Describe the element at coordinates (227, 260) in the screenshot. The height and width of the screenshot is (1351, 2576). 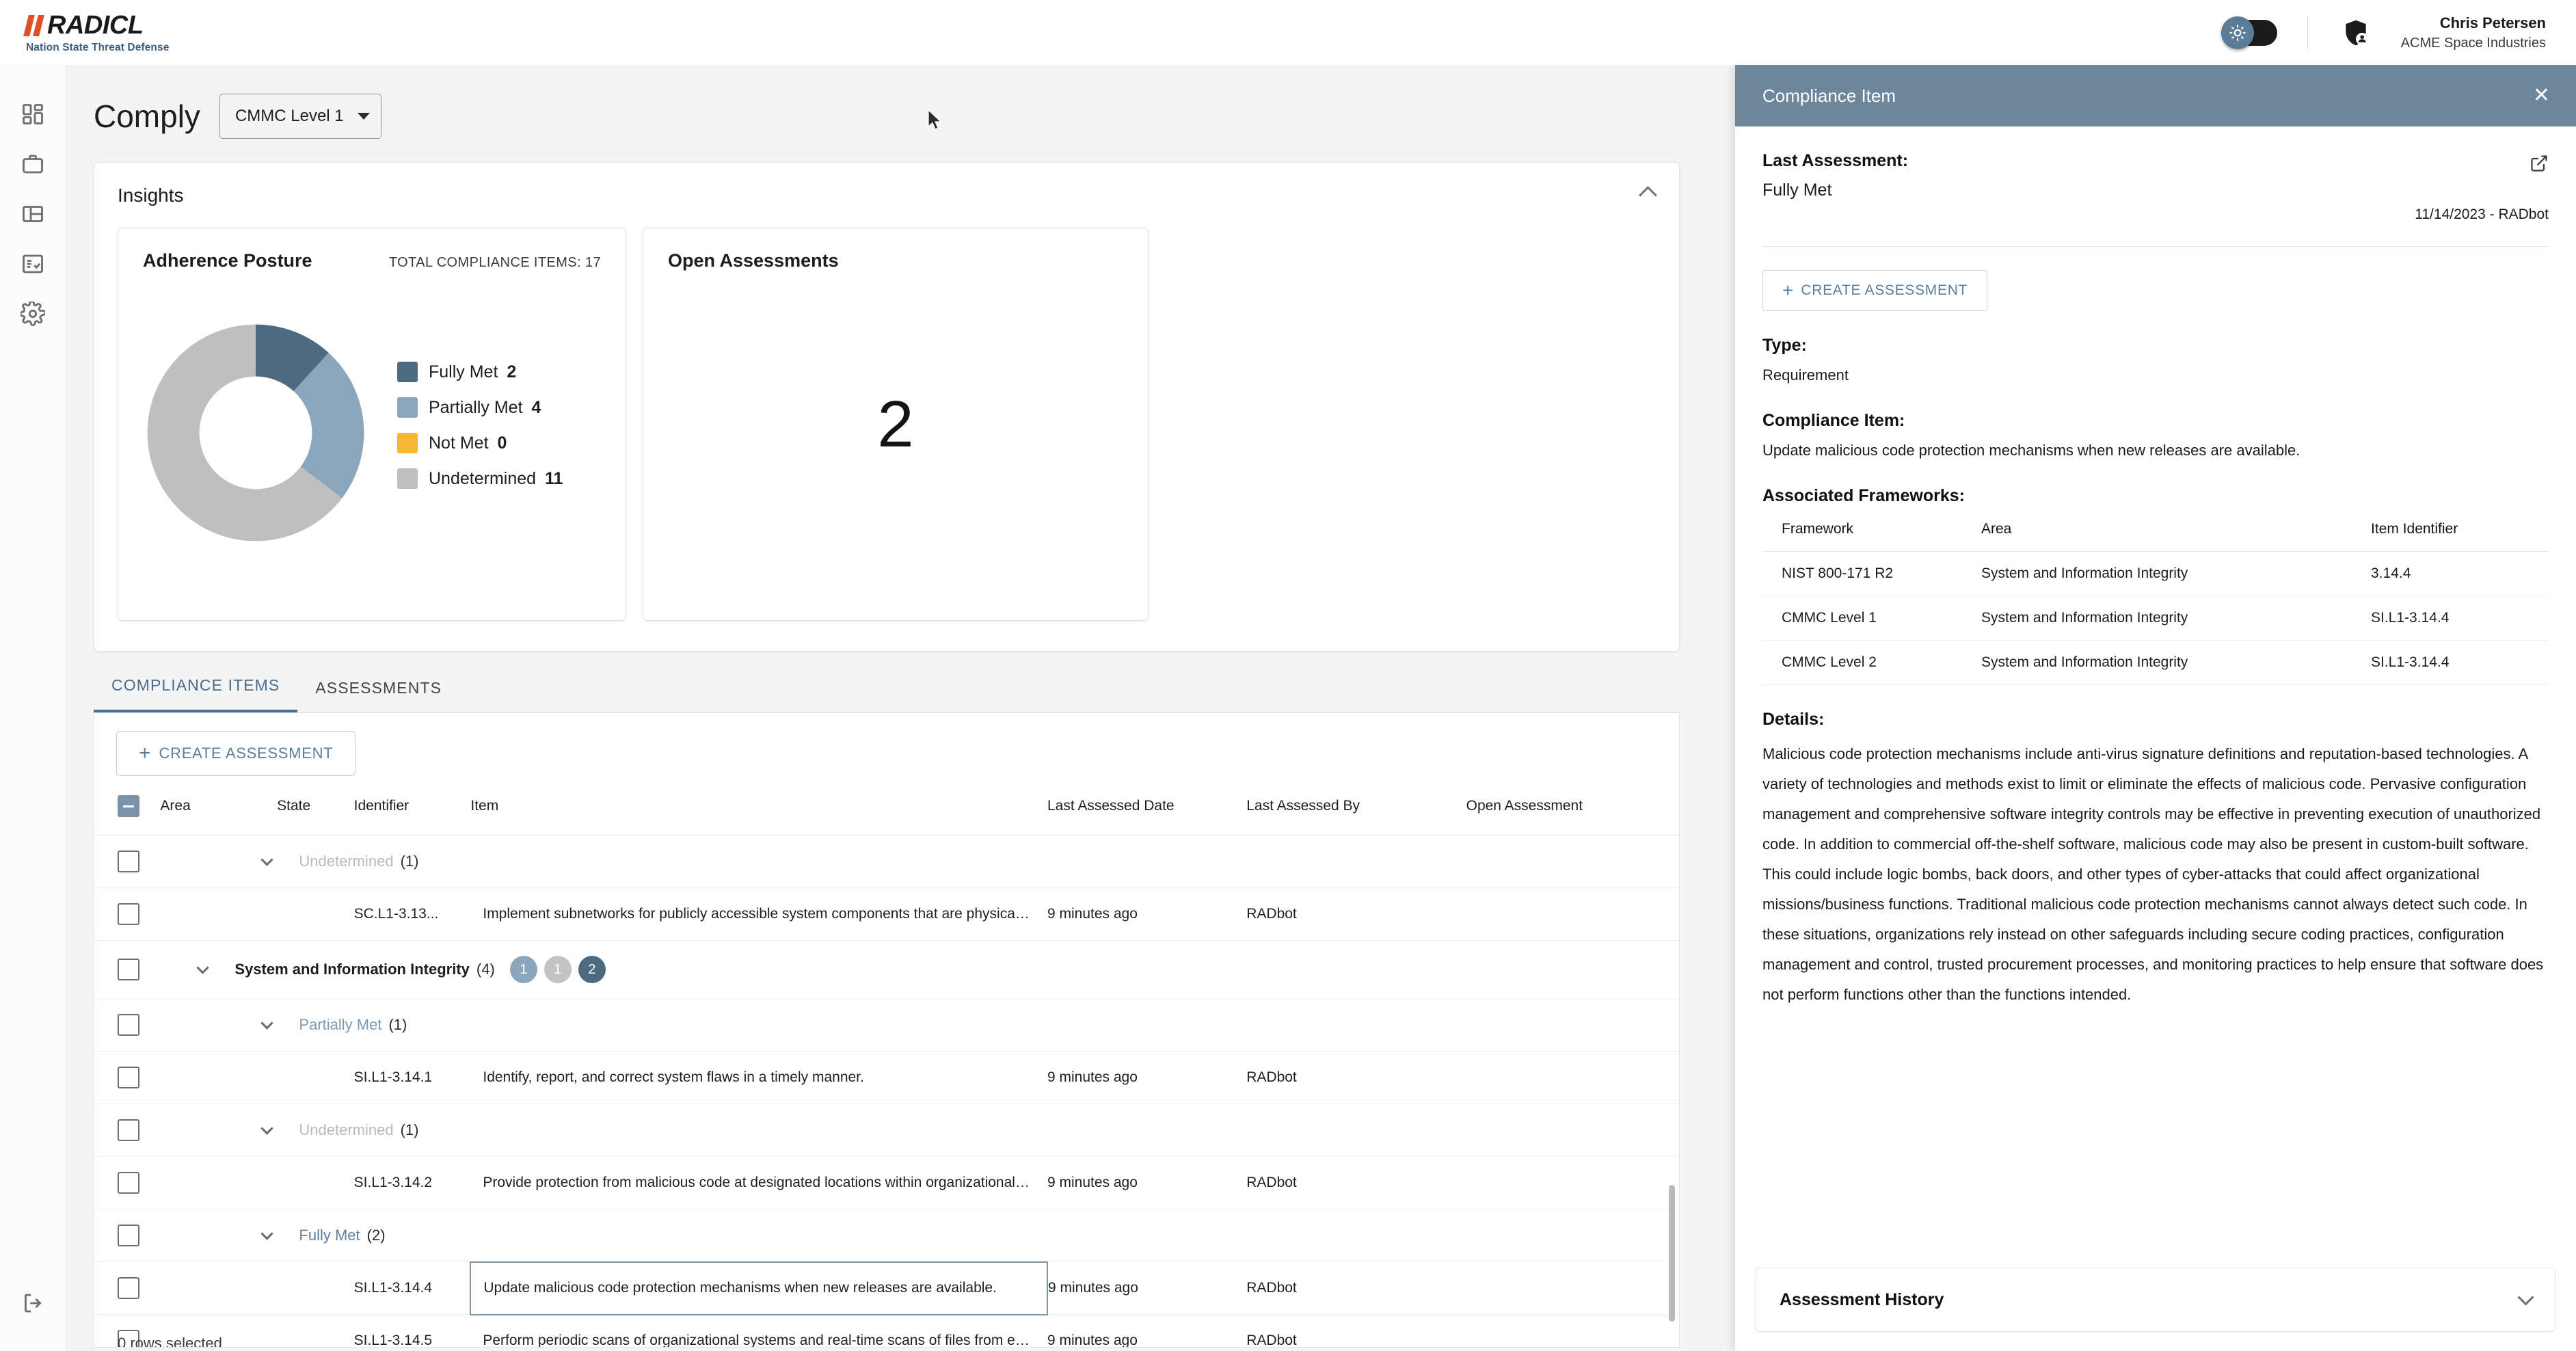
I see `adherence-title: Adherence Posture` at that location.